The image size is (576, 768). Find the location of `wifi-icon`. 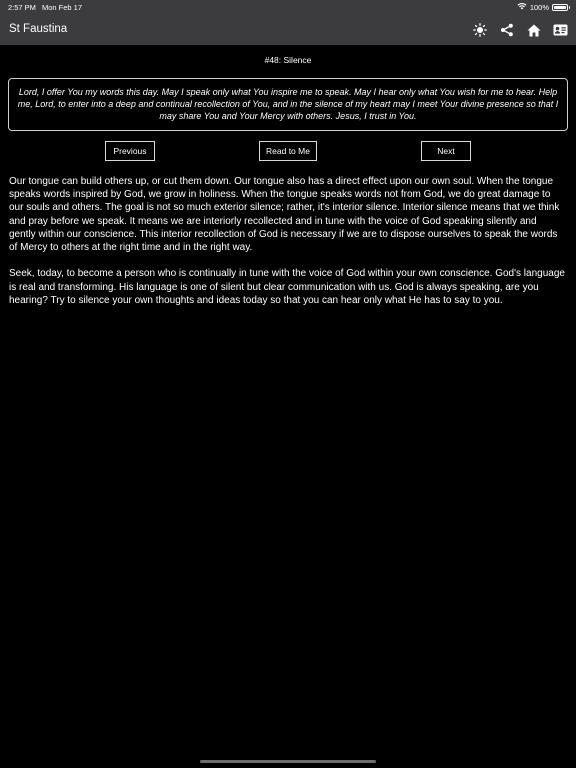

wifi-icon is located at coordinates (522, 7).